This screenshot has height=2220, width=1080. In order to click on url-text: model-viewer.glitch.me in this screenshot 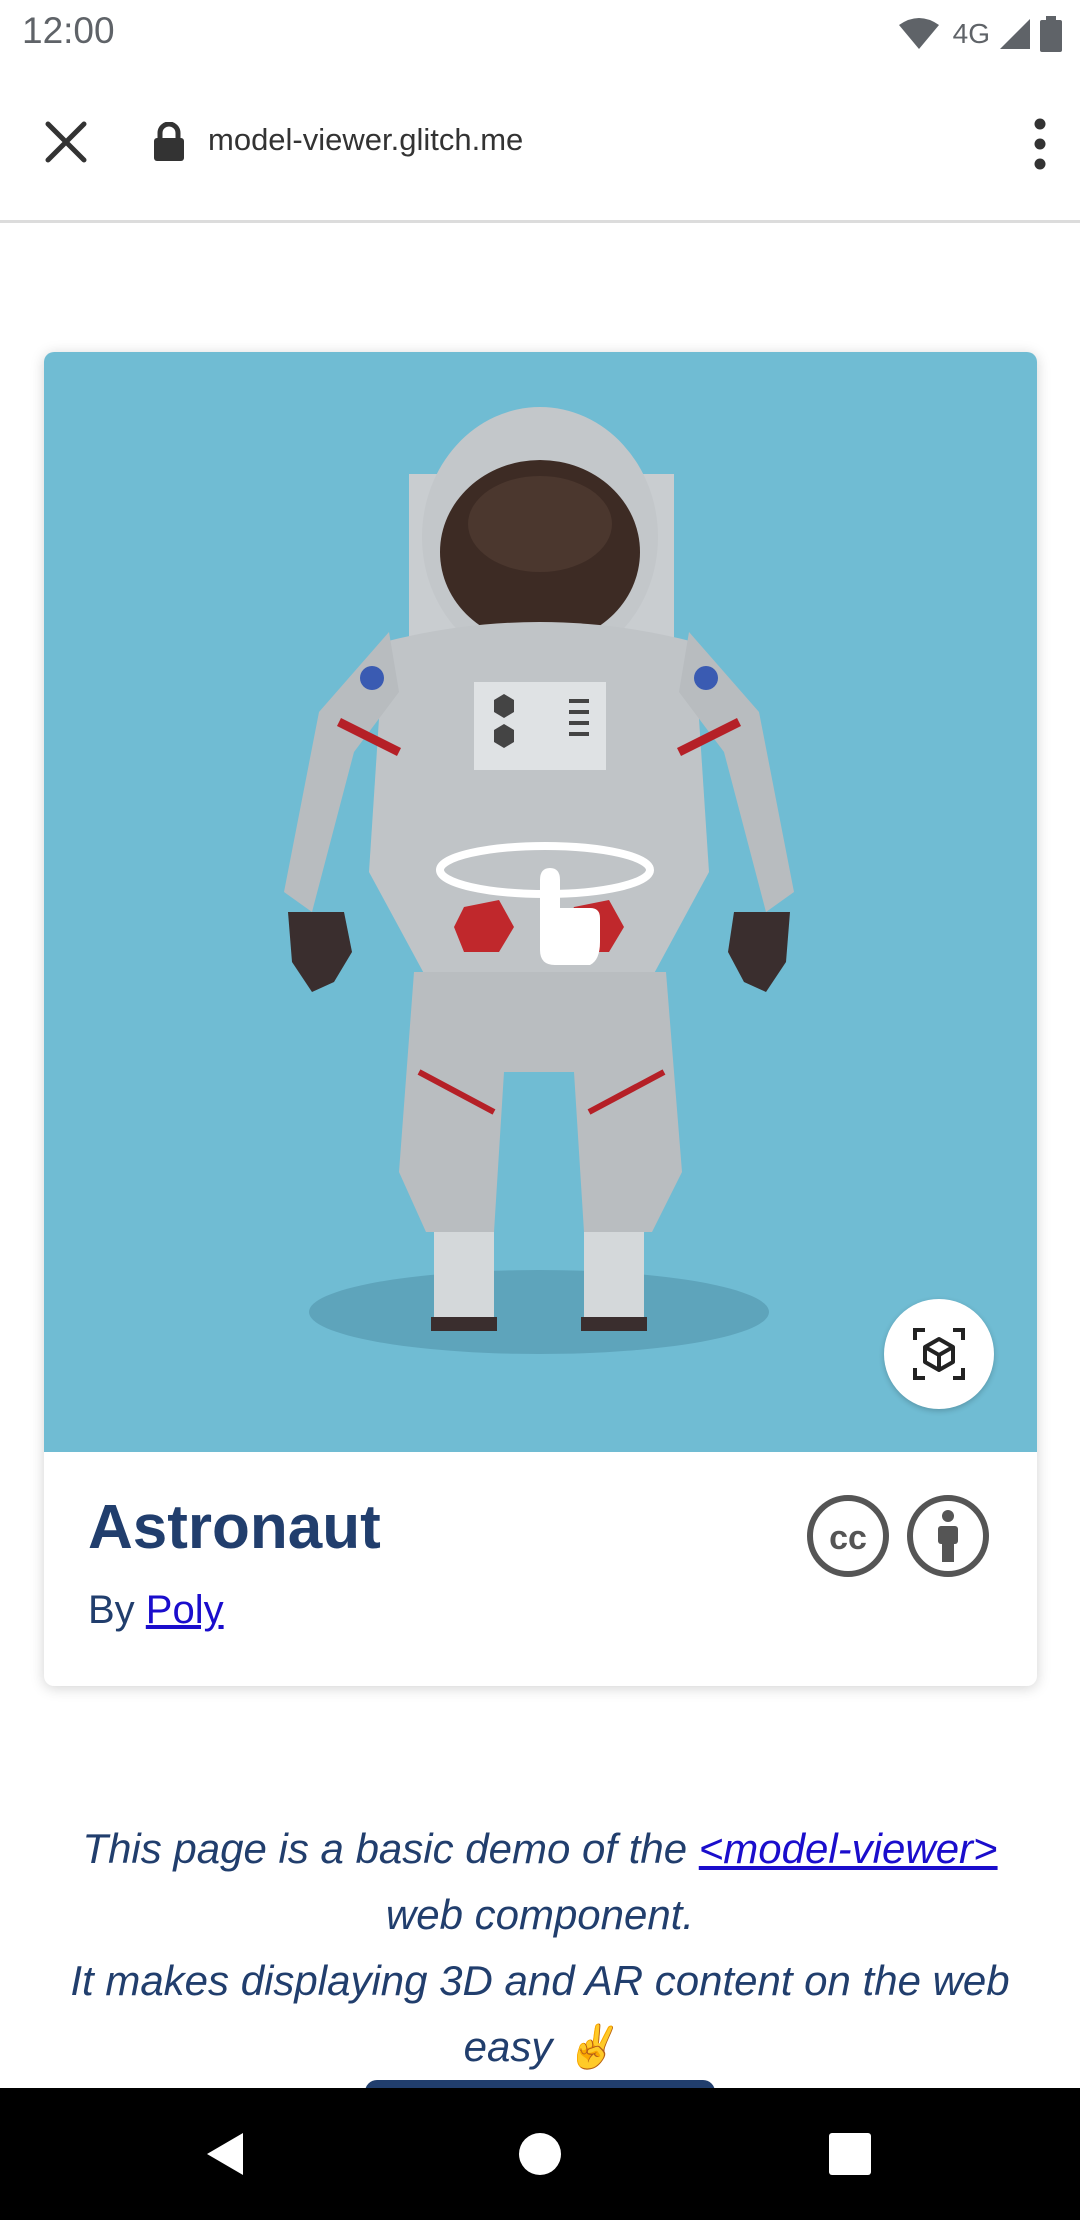, I will do `click(365, 140)`.